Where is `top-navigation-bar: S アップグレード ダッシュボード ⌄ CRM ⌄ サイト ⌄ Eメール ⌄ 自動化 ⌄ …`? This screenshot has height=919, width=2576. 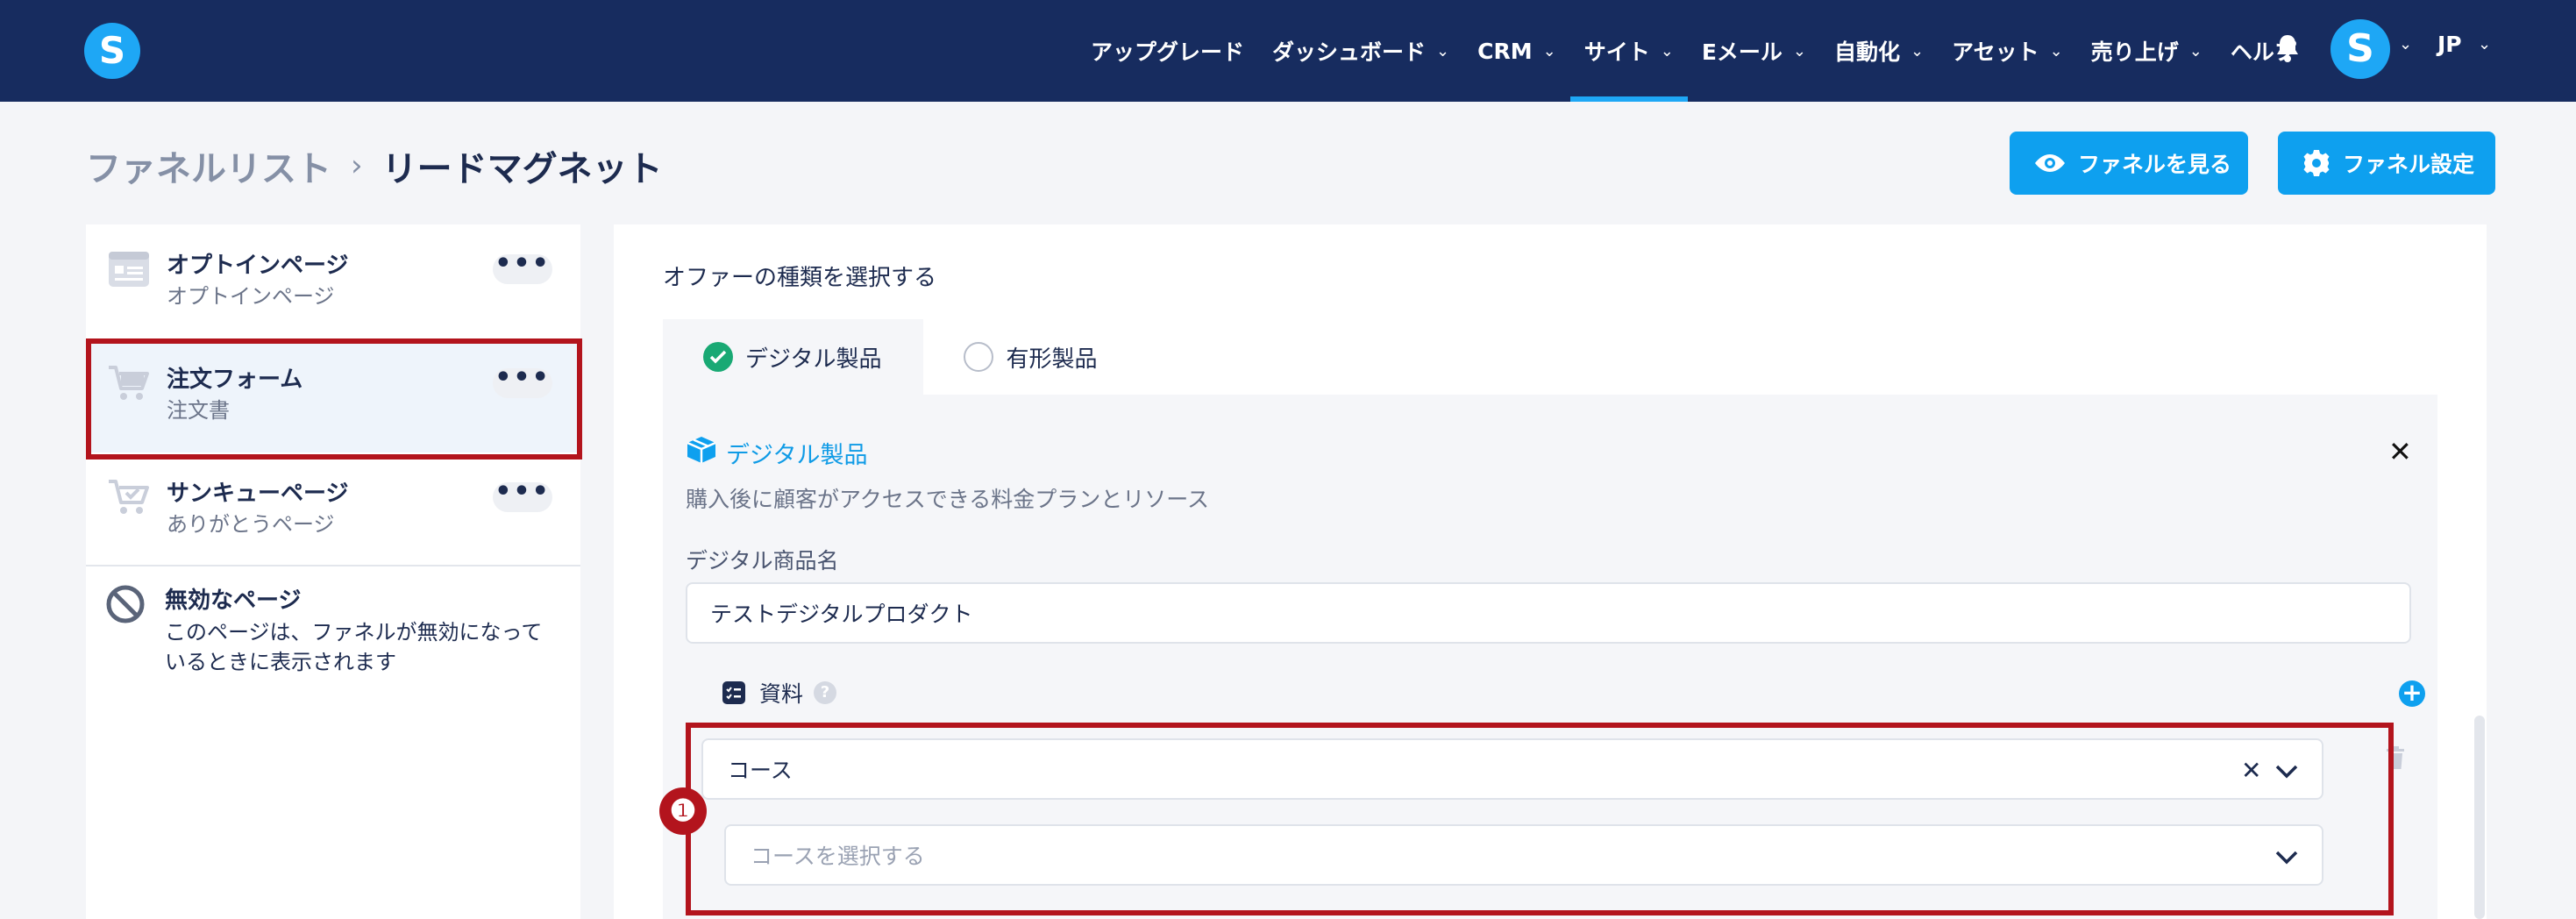 top-navigation-bar: S アップグレード ダッシュボード ⌄ CRM ⌄ サイト ⌄ Eメール ⌄ 自動化 ⌄ … is located at coordinates (1288, 51).